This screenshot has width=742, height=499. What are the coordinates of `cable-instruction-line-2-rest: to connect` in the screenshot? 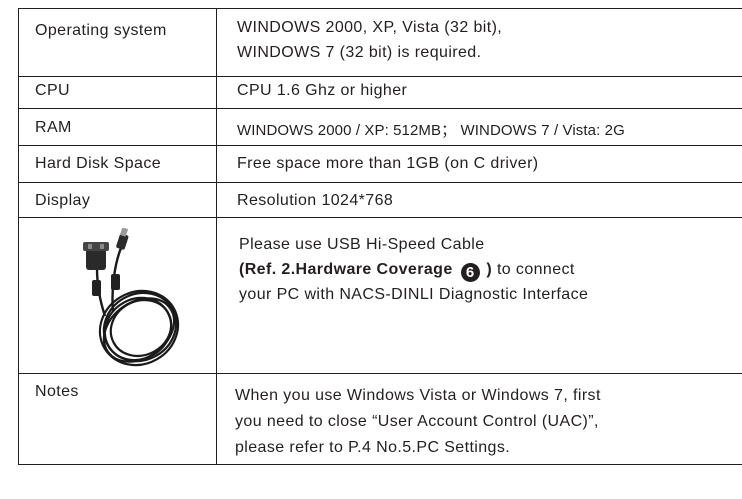 It's located at (533, 269).